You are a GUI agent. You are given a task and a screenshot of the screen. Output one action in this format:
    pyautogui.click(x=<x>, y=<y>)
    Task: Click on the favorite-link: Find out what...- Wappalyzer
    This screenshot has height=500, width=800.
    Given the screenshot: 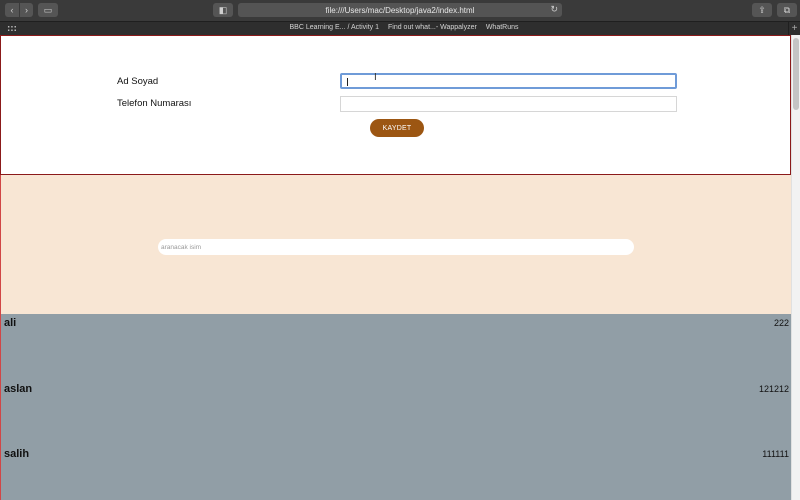 What is the action you would take?
    pyautogui.click(x=432, y=27)
    